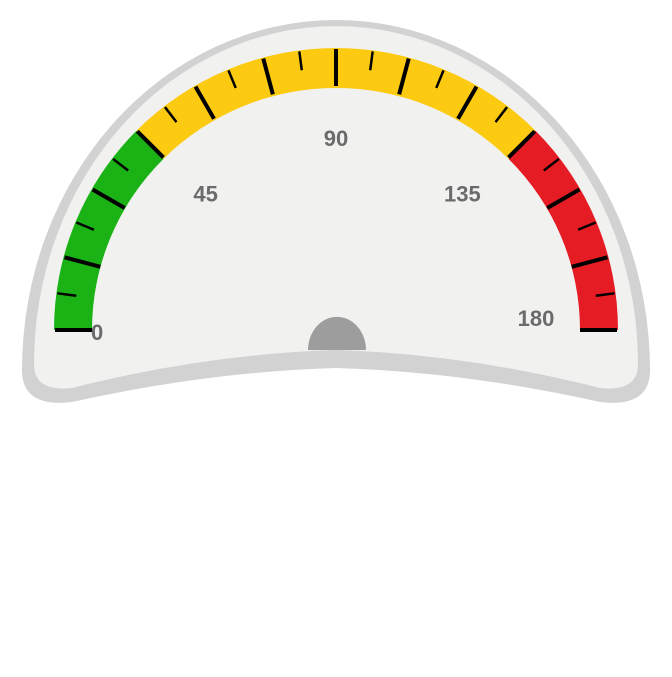 Image resolution: width=672 pixels, height=677 pixels. What do you see at coordinates (336, 138) in the screenshot?
I see `tick-label-90: 90` at bounding box center [336, 138].